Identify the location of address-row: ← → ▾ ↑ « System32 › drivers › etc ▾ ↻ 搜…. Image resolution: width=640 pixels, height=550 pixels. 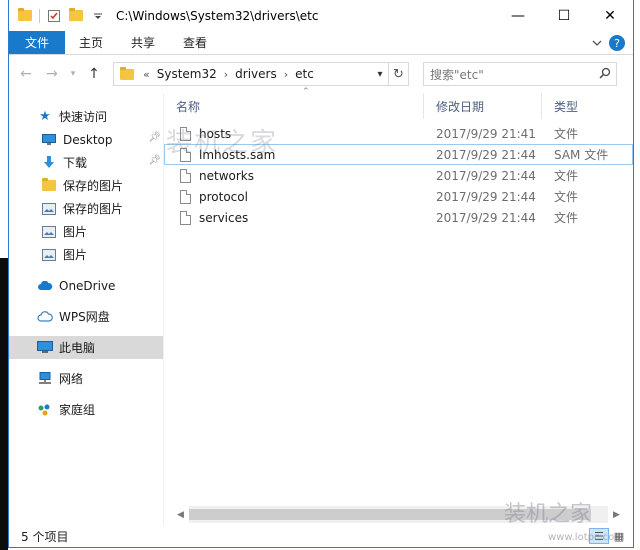
(321, 74).